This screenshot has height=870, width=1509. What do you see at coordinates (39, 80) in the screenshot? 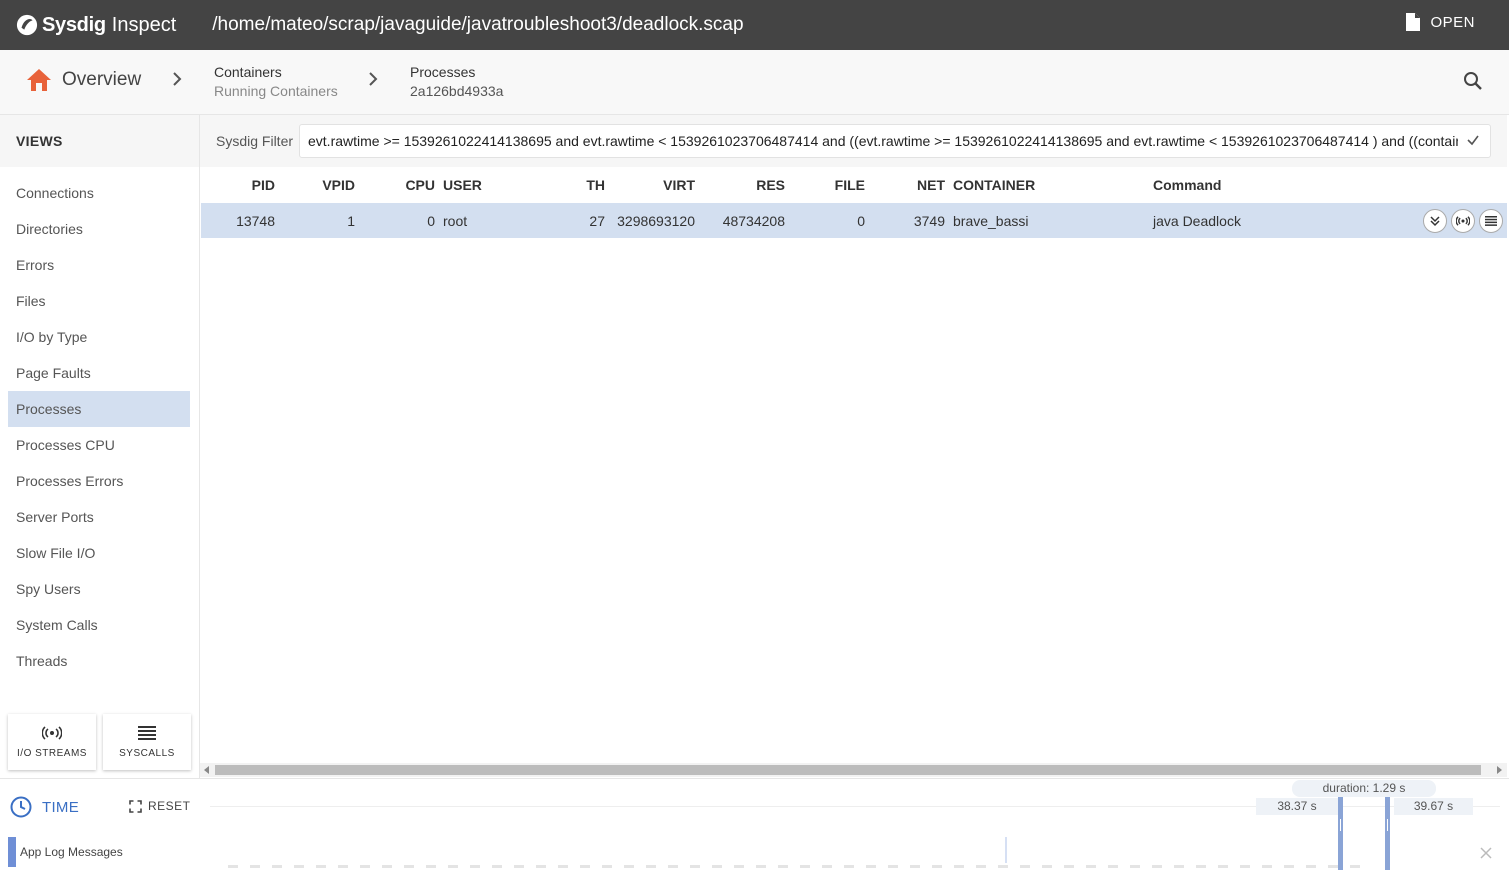
I see `home-icon` at bounding box center [39, 80].